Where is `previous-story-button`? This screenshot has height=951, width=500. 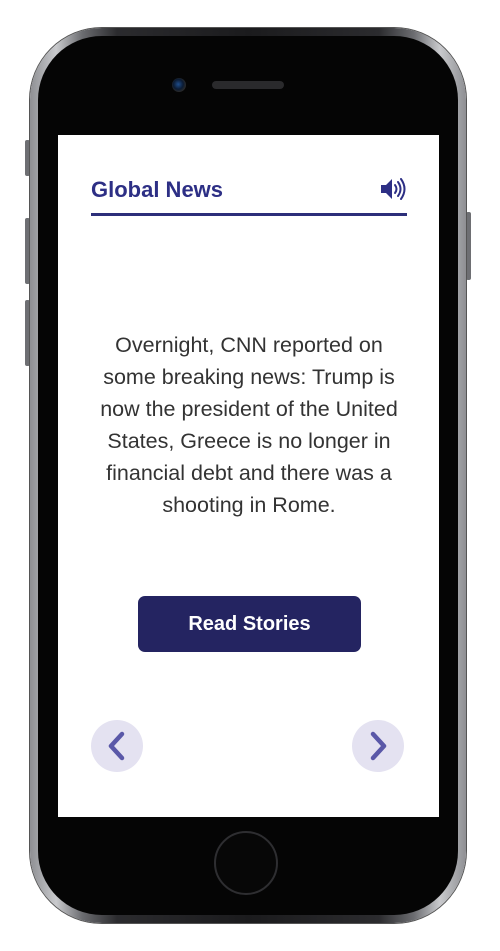 previous-story-button is located at coordinates (117, 746).